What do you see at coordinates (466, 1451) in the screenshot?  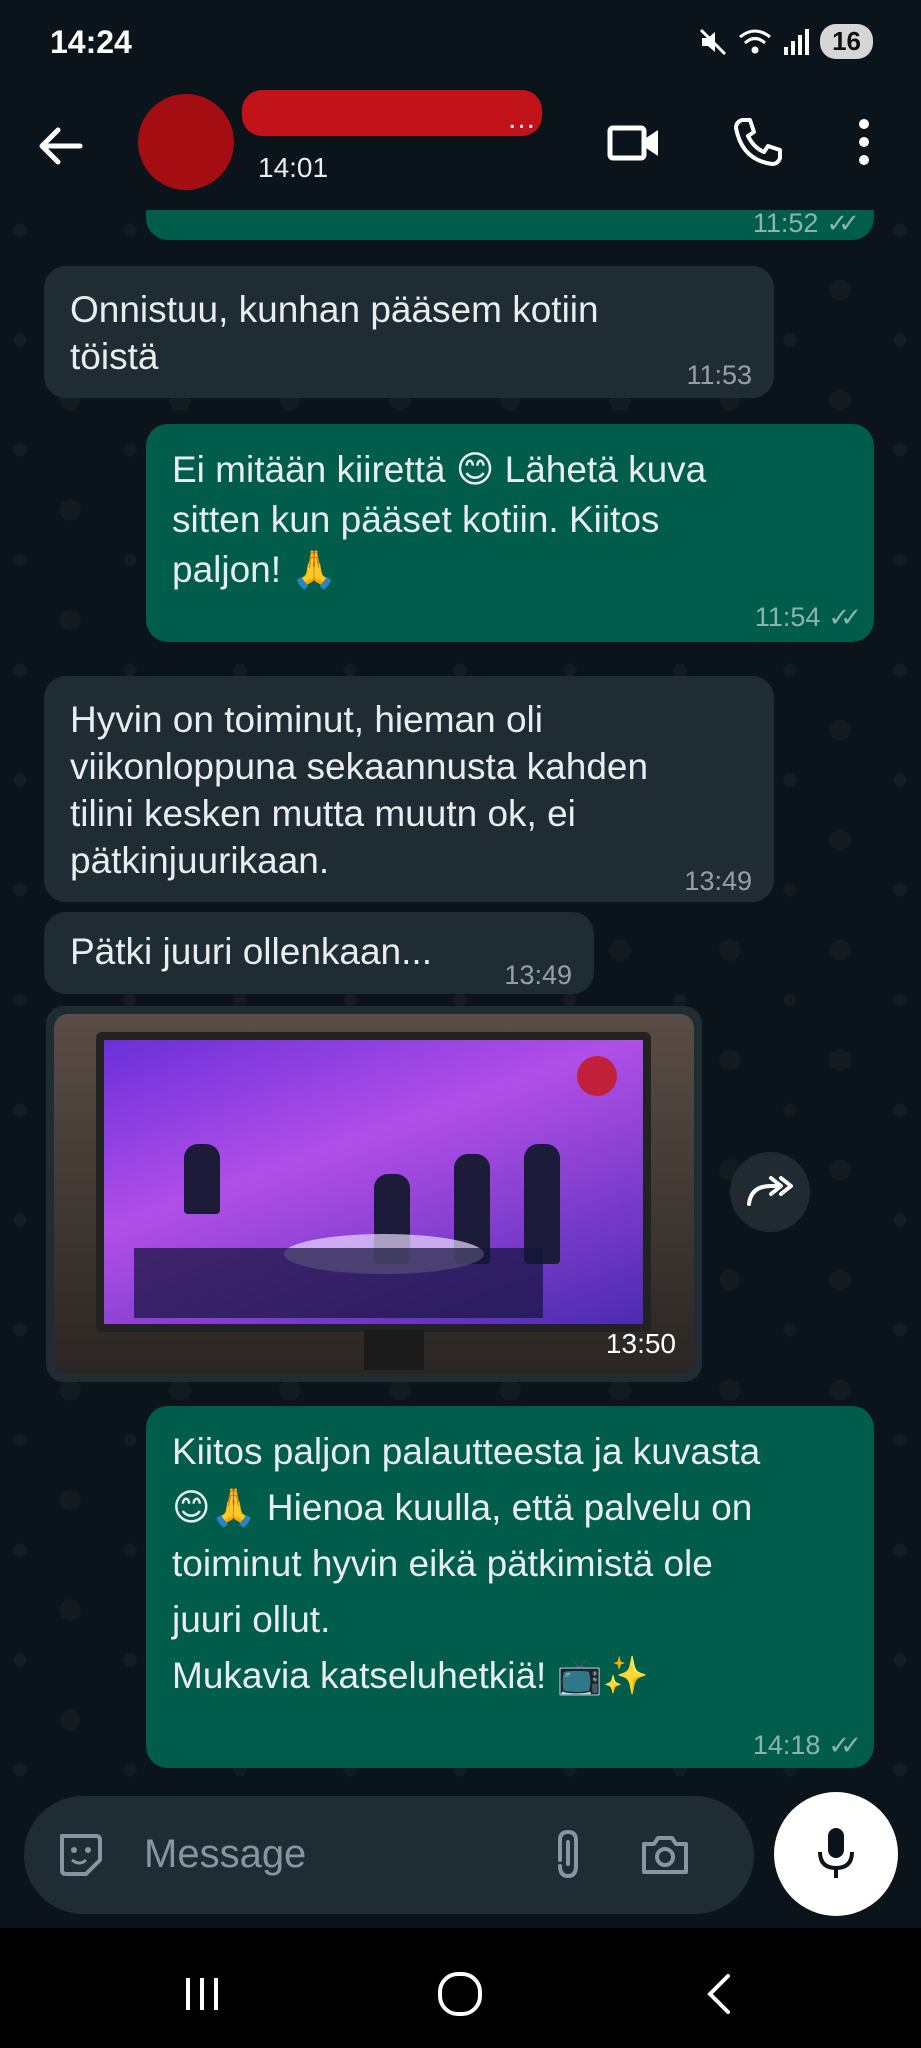 I see `message-text-line: Kiitos paljon palautteesta ja kuvasta` at bounding box center [466, 1451].